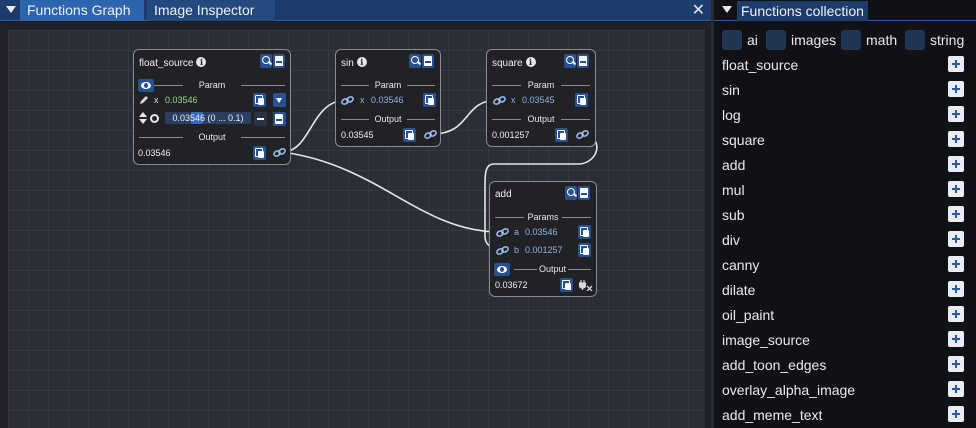 The image size is (976, 428). What do you see at coordinates (915, 40) in the screenshot?
I see `filter-checkbox-string` at bounding box center [915, 40].